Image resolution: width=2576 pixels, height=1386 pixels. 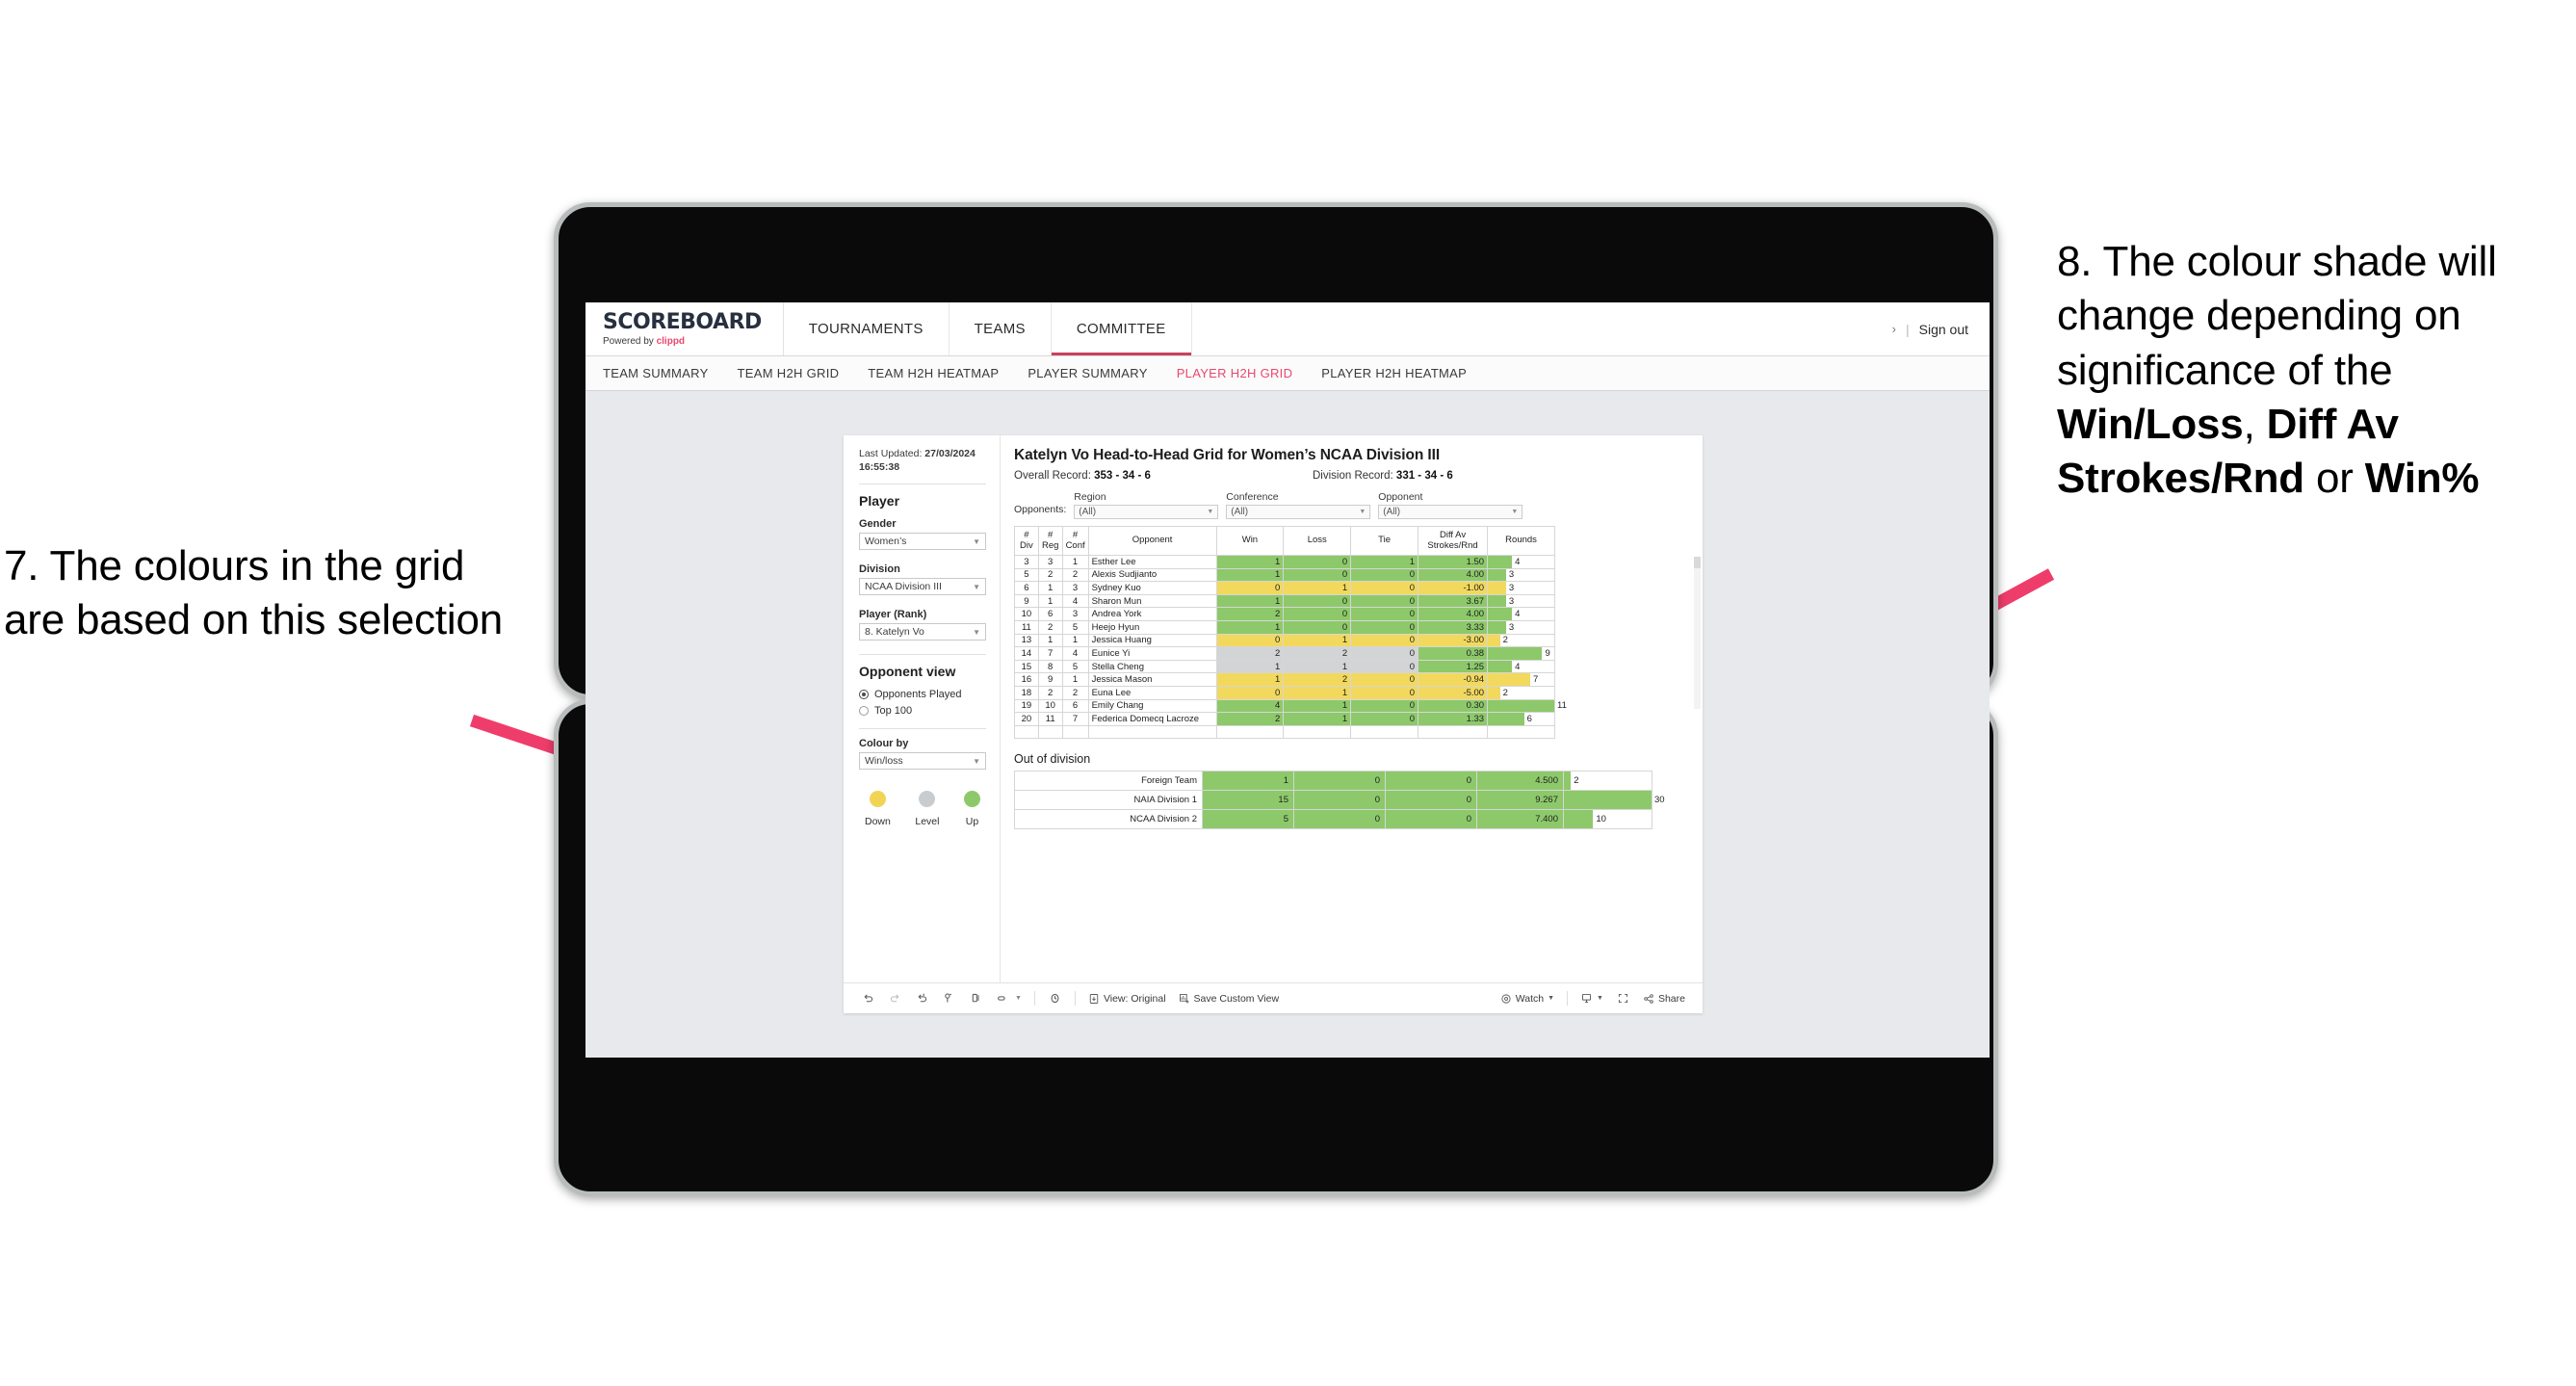 I want to click on cell-rounds: 10, so click(x=1607, y=819).